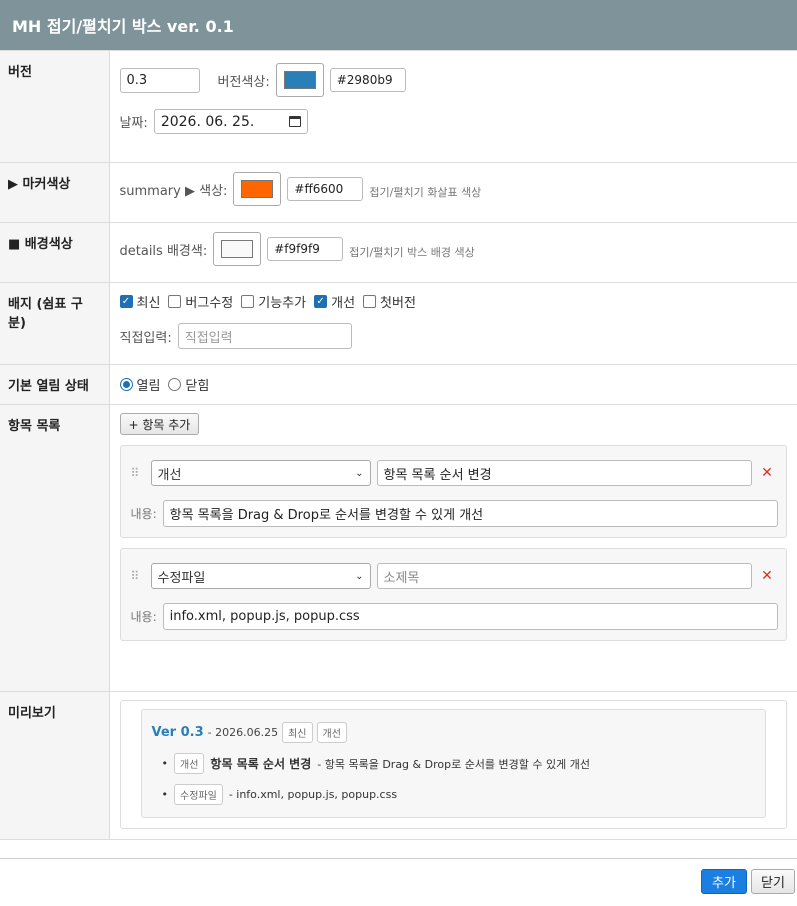 This screenshot has width=797, height=906. Describe the element at coordinates (305, 249) in the screenshot. I see `background-color-hex: #f9f9f9` at that location.